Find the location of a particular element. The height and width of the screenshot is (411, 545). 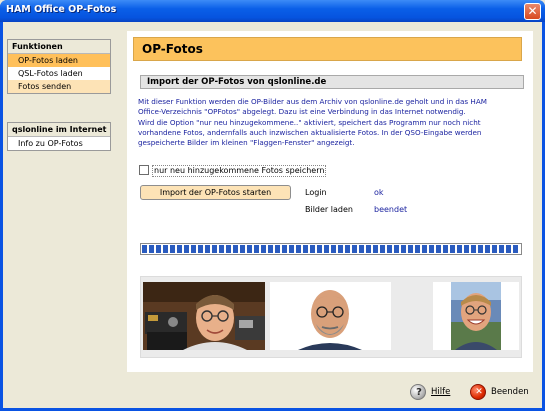

start-import-button: Import der OP-Fotos starten is located at coordinates (215, 192).